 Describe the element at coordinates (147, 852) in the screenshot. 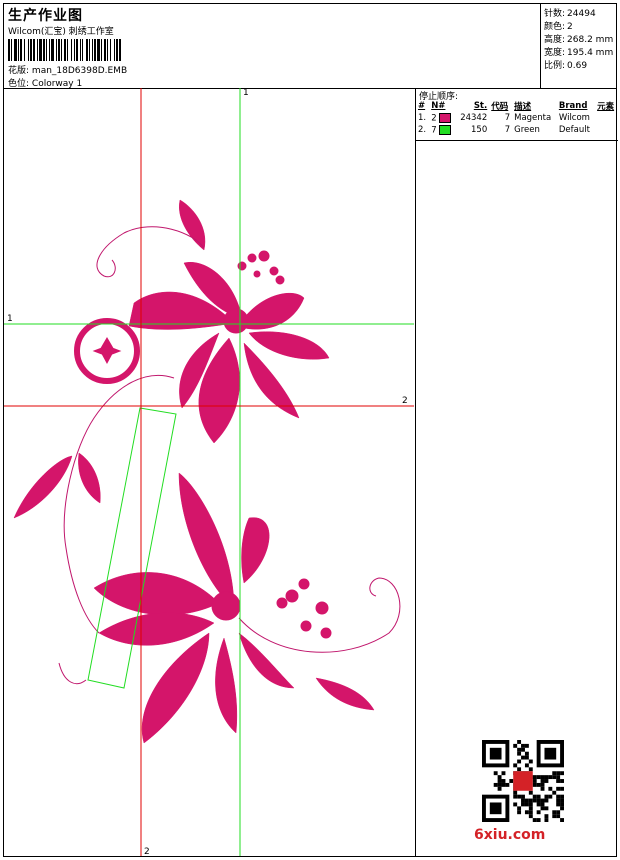

I see `guide-label-red-v: 2` at that location.